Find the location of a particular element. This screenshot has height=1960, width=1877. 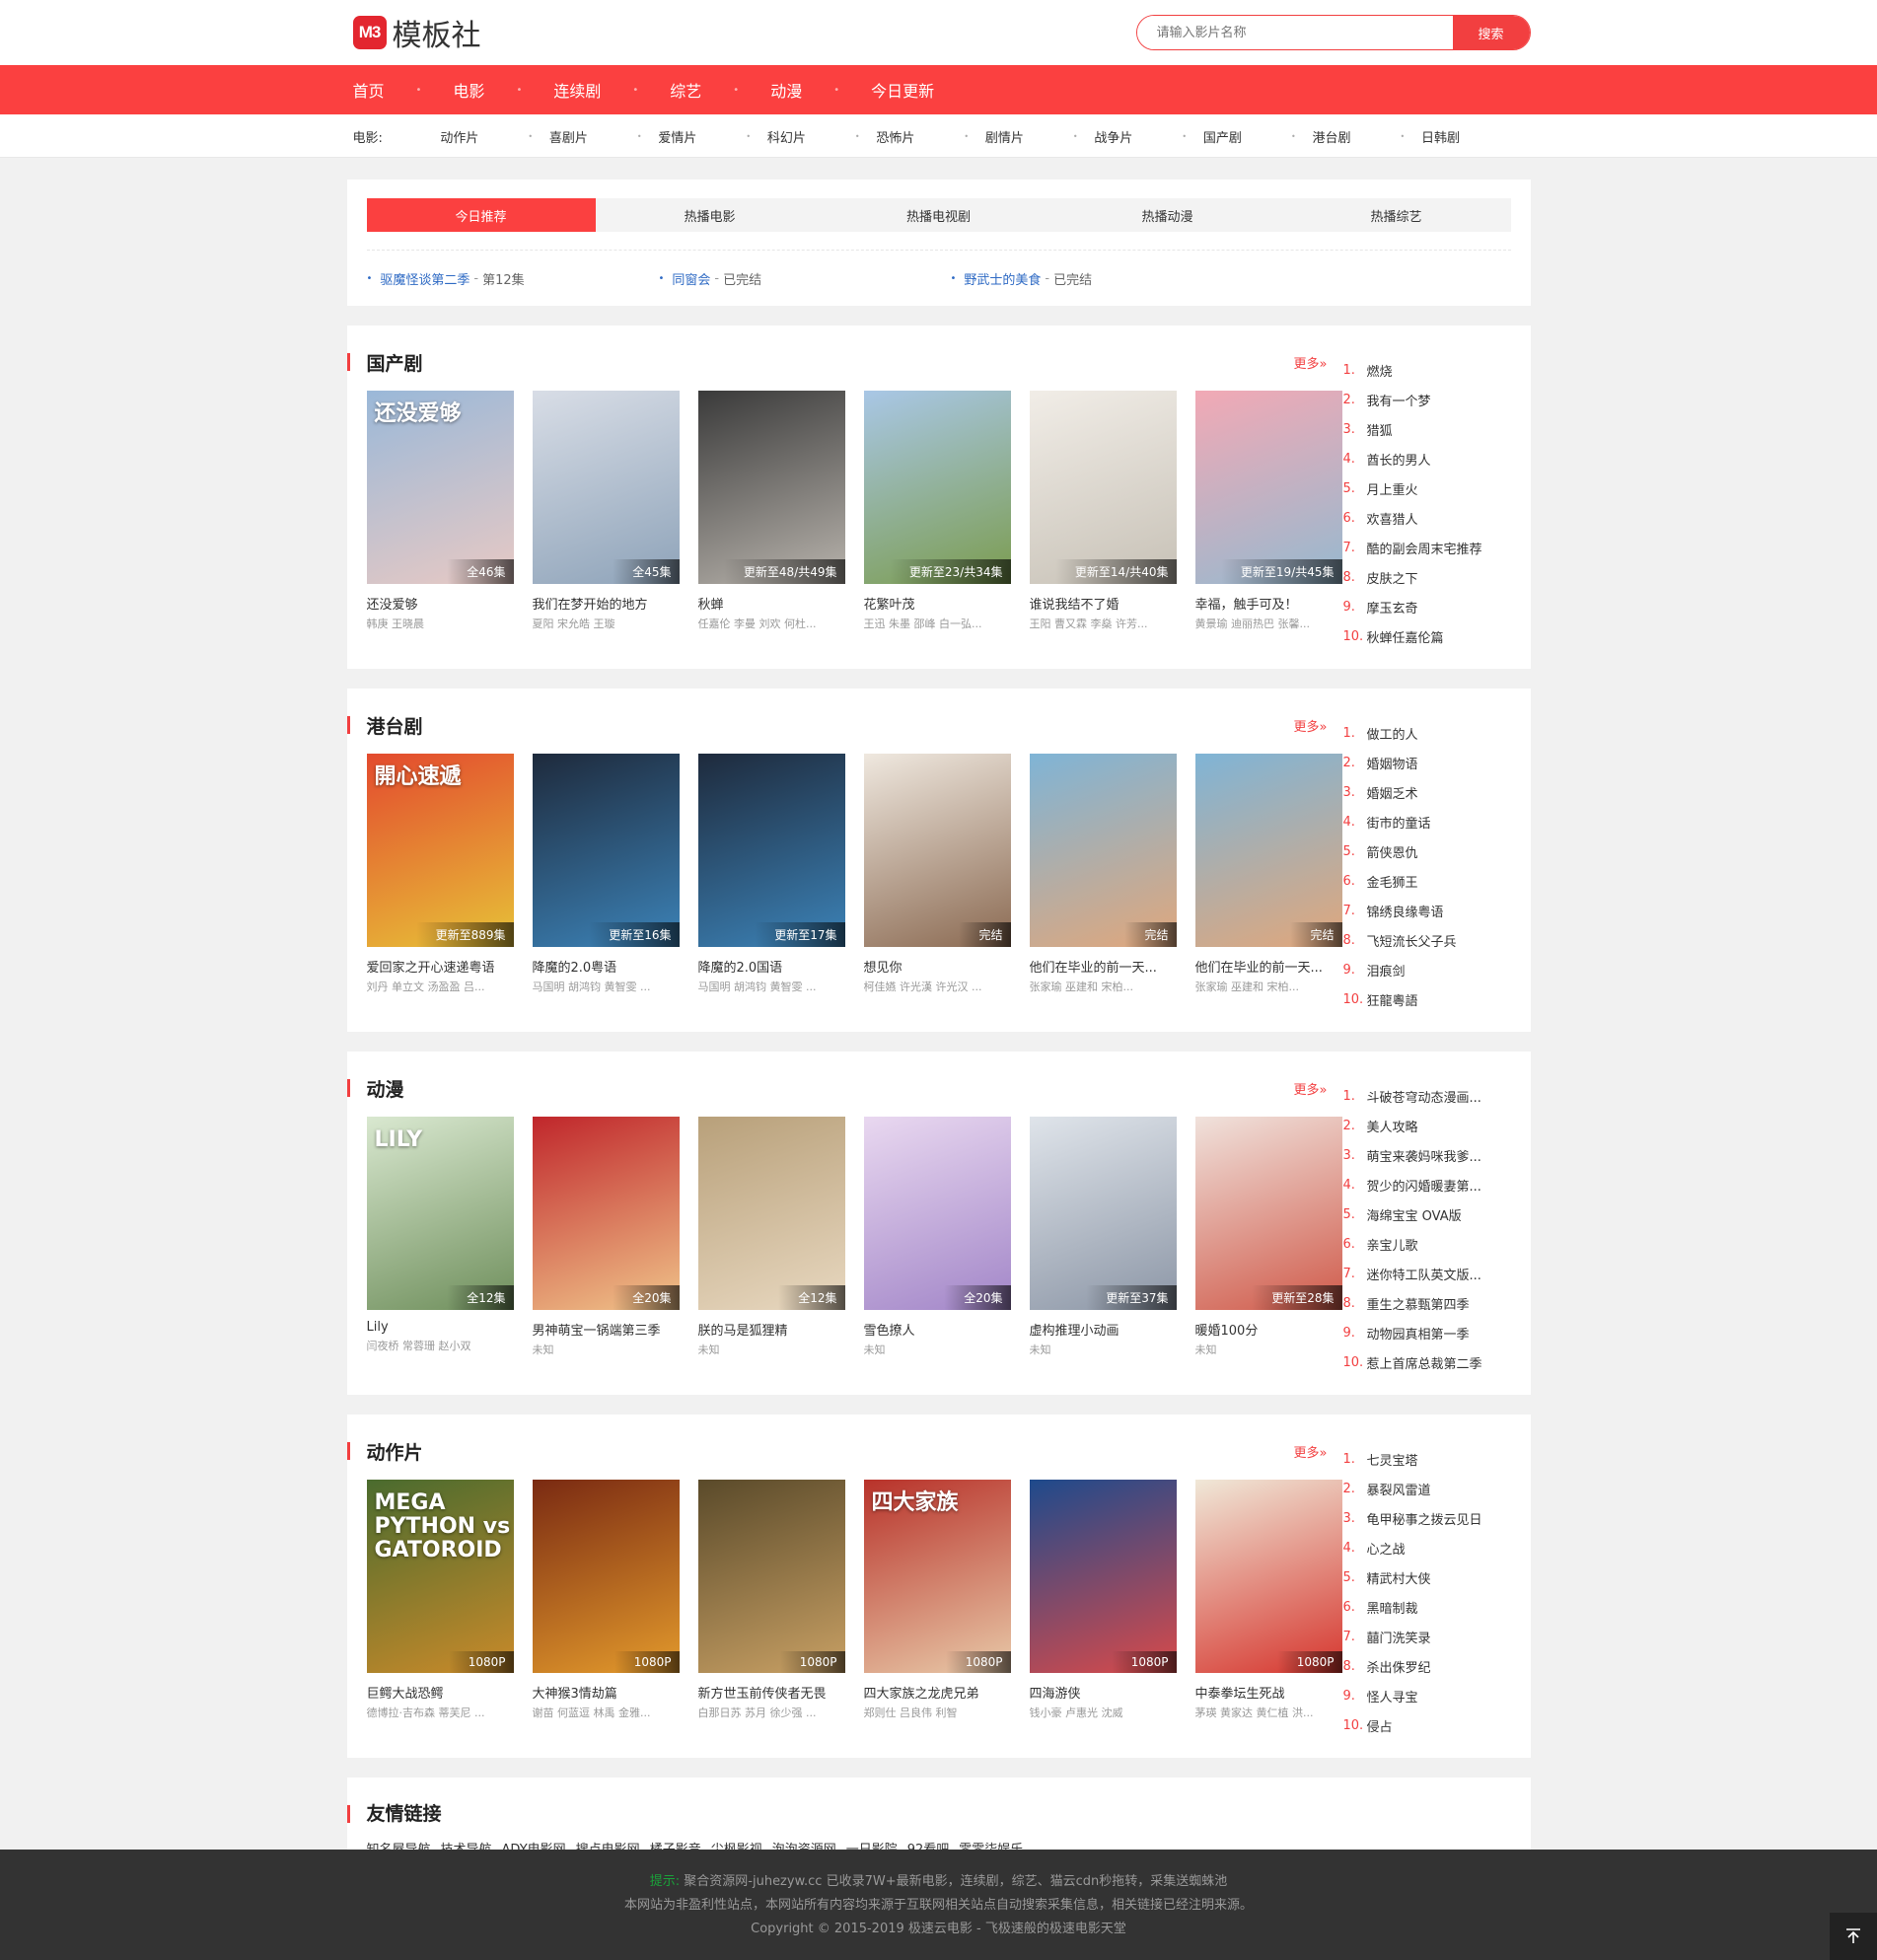

ranking-item: 8. 杀出侏罗纪 is located at coordinates (1417, 1666).